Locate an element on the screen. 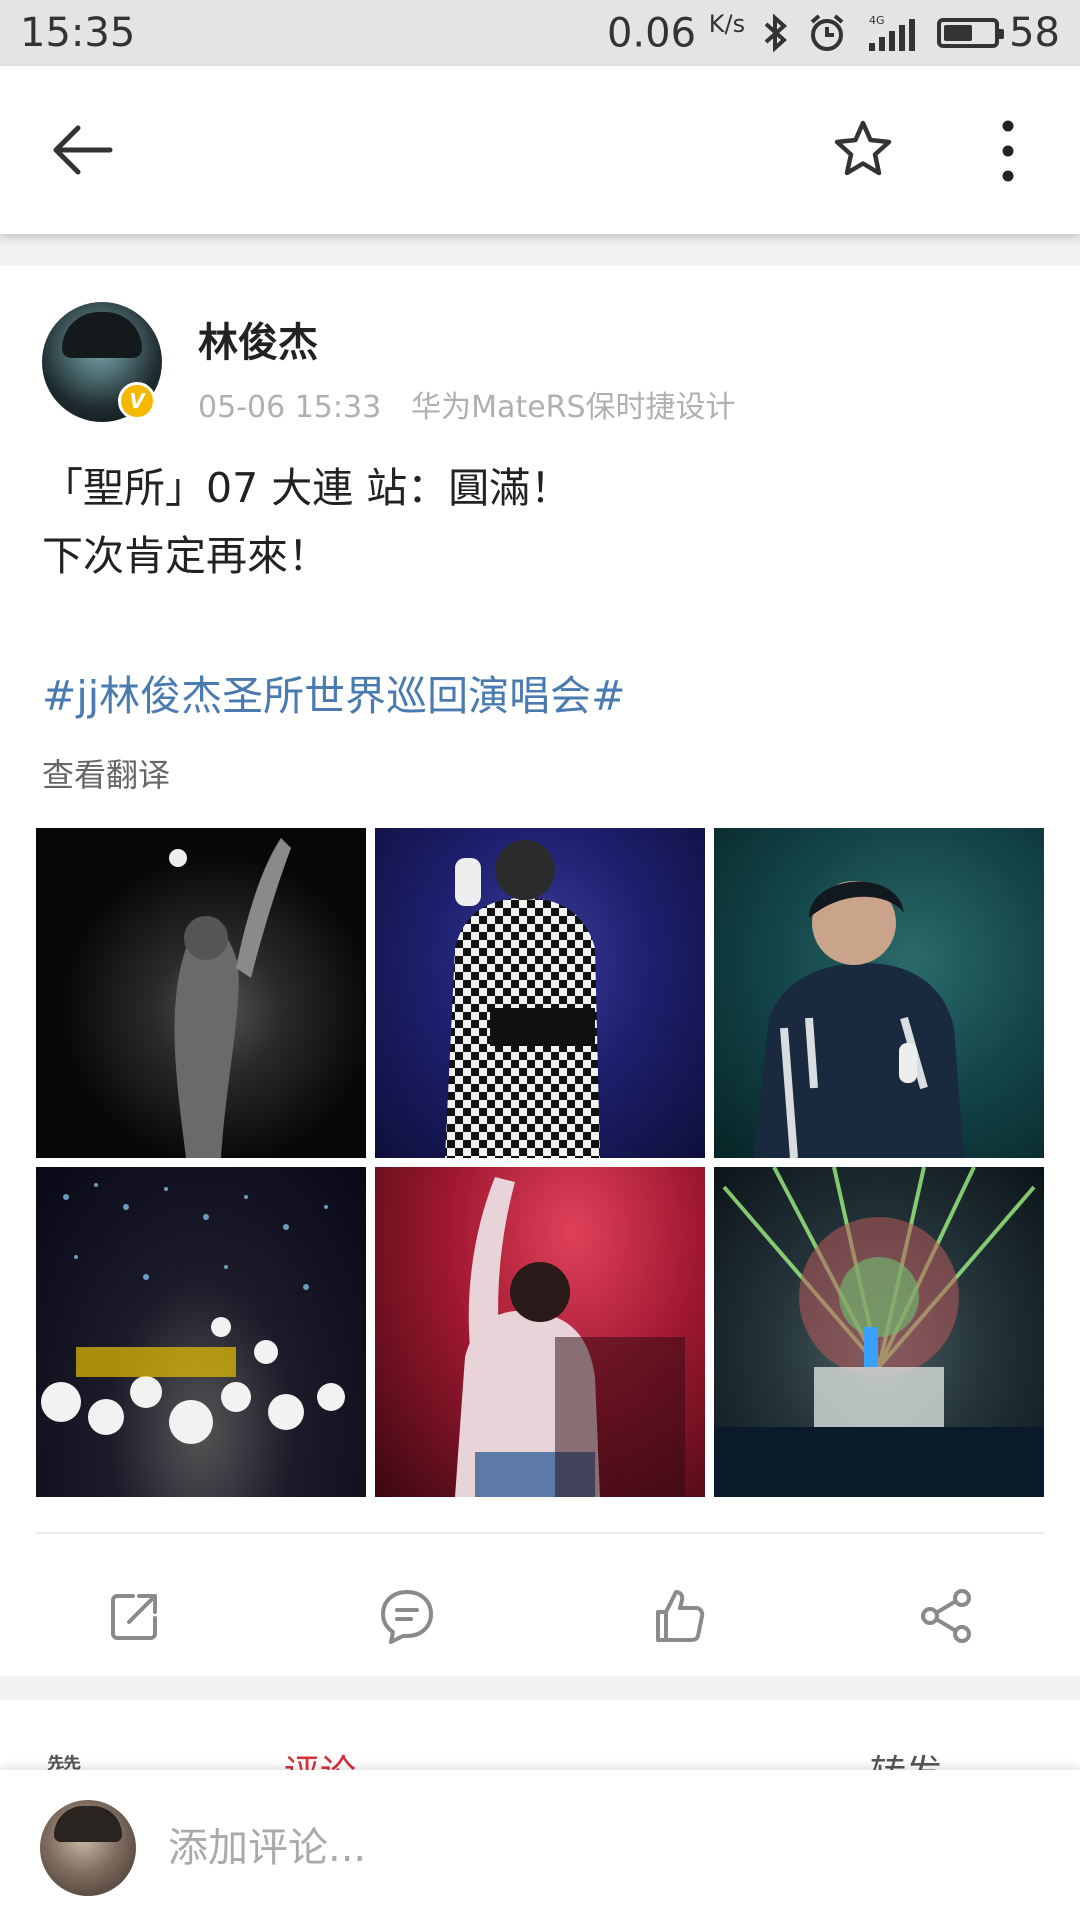 This screenshot has width=1080, height=1920. post-text-line: 下次肯定再來！ is located at coordinates (185, 556).